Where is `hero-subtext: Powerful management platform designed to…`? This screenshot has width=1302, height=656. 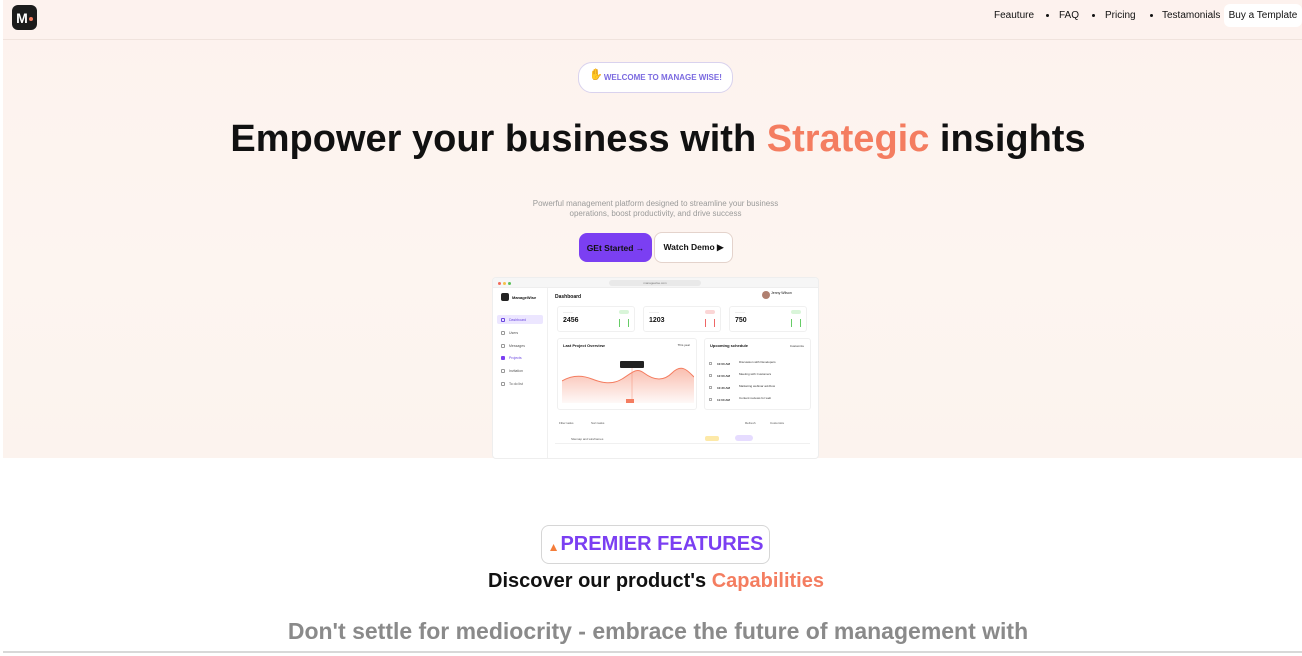
hero-subtext: Powerful management platform designed to… is located at coordinates (655, 208).